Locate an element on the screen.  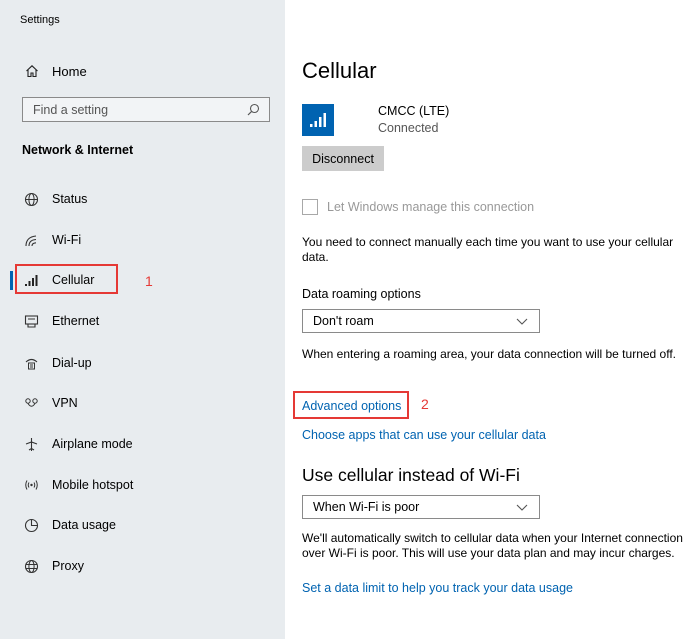
roaming-selected-value: Don't roam is located at coordinates (343, 321).